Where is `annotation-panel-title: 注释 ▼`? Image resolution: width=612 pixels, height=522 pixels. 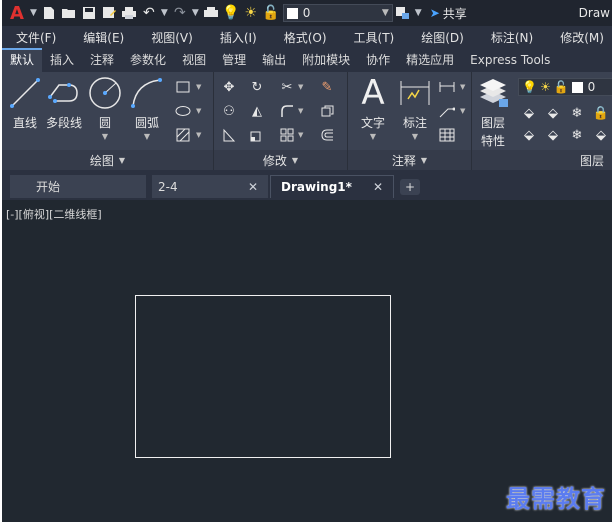 annotation-panel-title: 注释 ▼ is located at coordinates (409, 160).